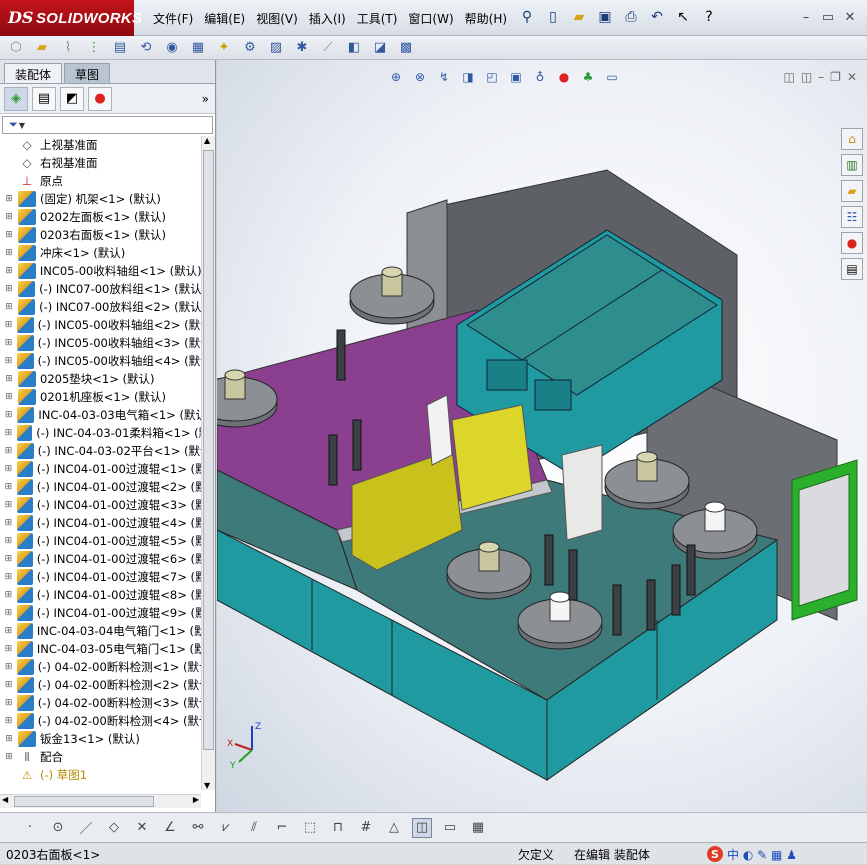 The width and height of the screenshot is (867, 865). What do you see at coordinates (100, 703) in the screenshot?
I see `tree-item: ⊞ (-) 04-02-00断料检测<3> (默认)` at bounding box center [100, 703].